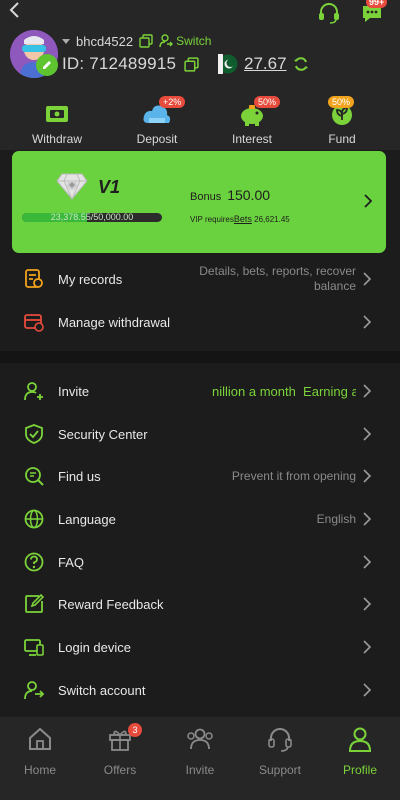  What do you see at coordinates (280, 740) in the screenshot?
I see `headset-icon` at bounding box center [280, 740].